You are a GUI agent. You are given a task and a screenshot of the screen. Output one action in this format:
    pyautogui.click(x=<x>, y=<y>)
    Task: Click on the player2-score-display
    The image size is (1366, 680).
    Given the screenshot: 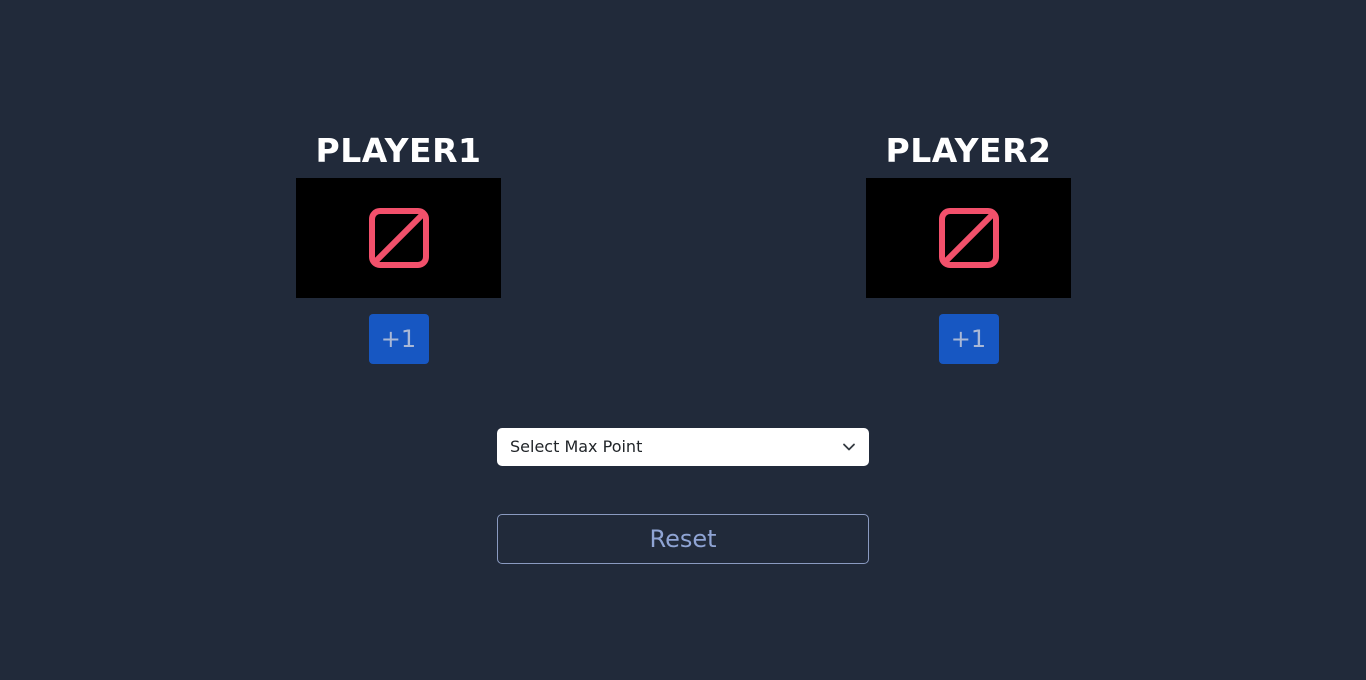 What is the action you would take?
    pyautogui.click(x=968, y=238)
    